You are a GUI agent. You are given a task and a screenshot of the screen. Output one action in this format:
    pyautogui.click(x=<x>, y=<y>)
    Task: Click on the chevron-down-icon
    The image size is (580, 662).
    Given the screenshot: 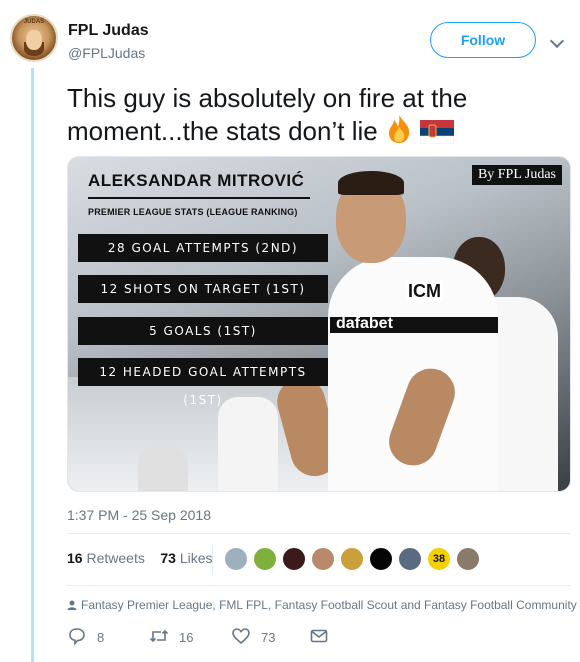 What is the action you would take?
    pyautogui.click(x=557, y=41)
    